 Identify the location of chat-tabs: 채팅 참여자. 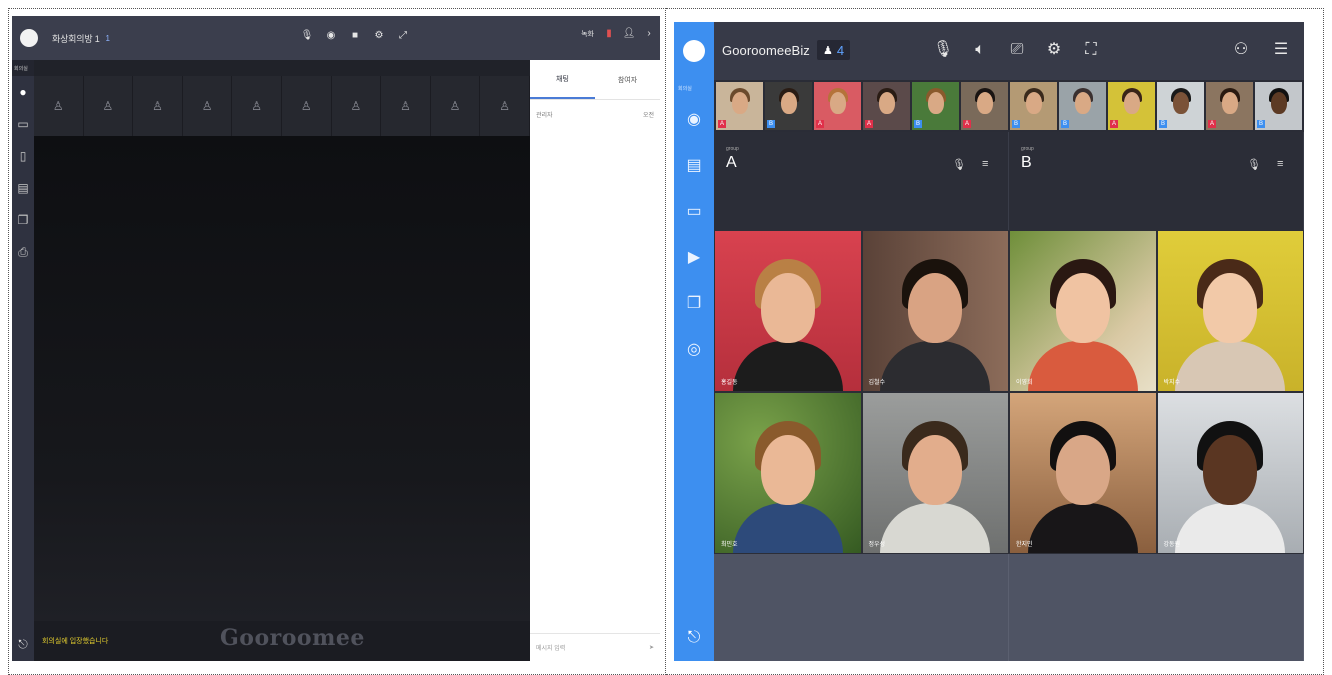
(595, 80).